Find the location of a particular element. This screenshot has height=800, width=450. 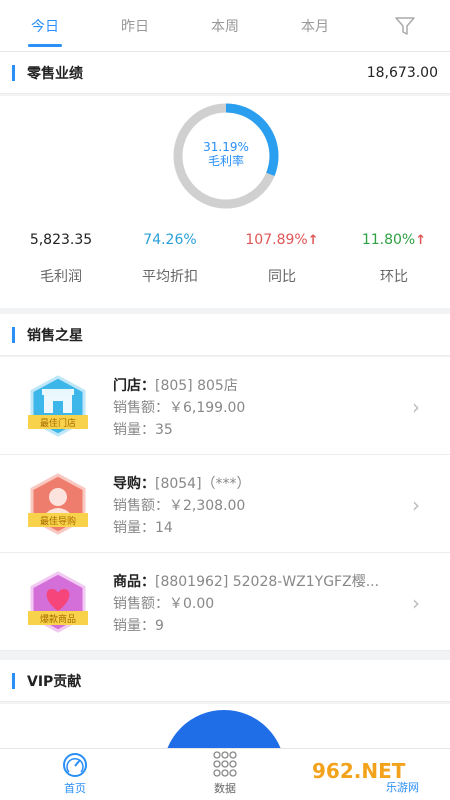

nav-data: 数据 is located at coordinates (225, 774).